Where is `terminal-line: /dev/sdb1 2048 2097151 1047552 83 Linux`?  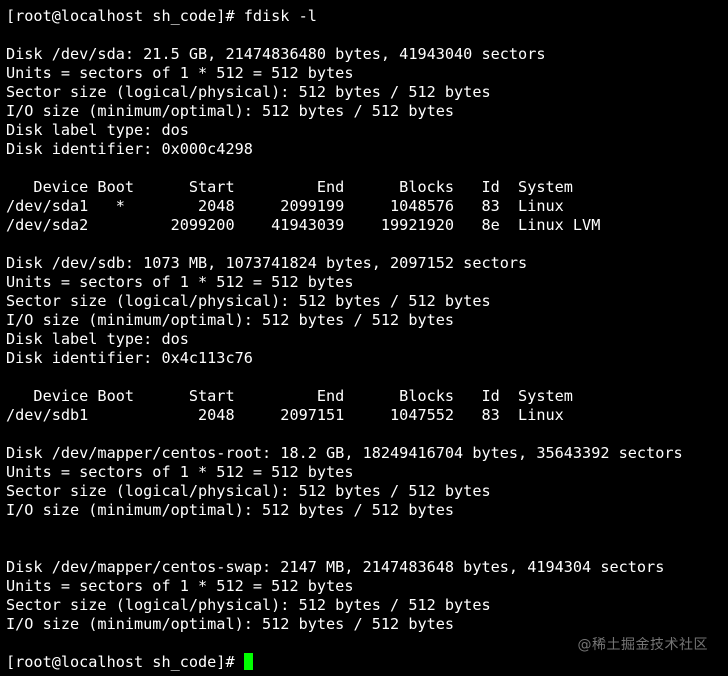
terminal-line: /dev/sdb1 2048 2097151 1047552 83 Linux is located at coordinates (285, 415).